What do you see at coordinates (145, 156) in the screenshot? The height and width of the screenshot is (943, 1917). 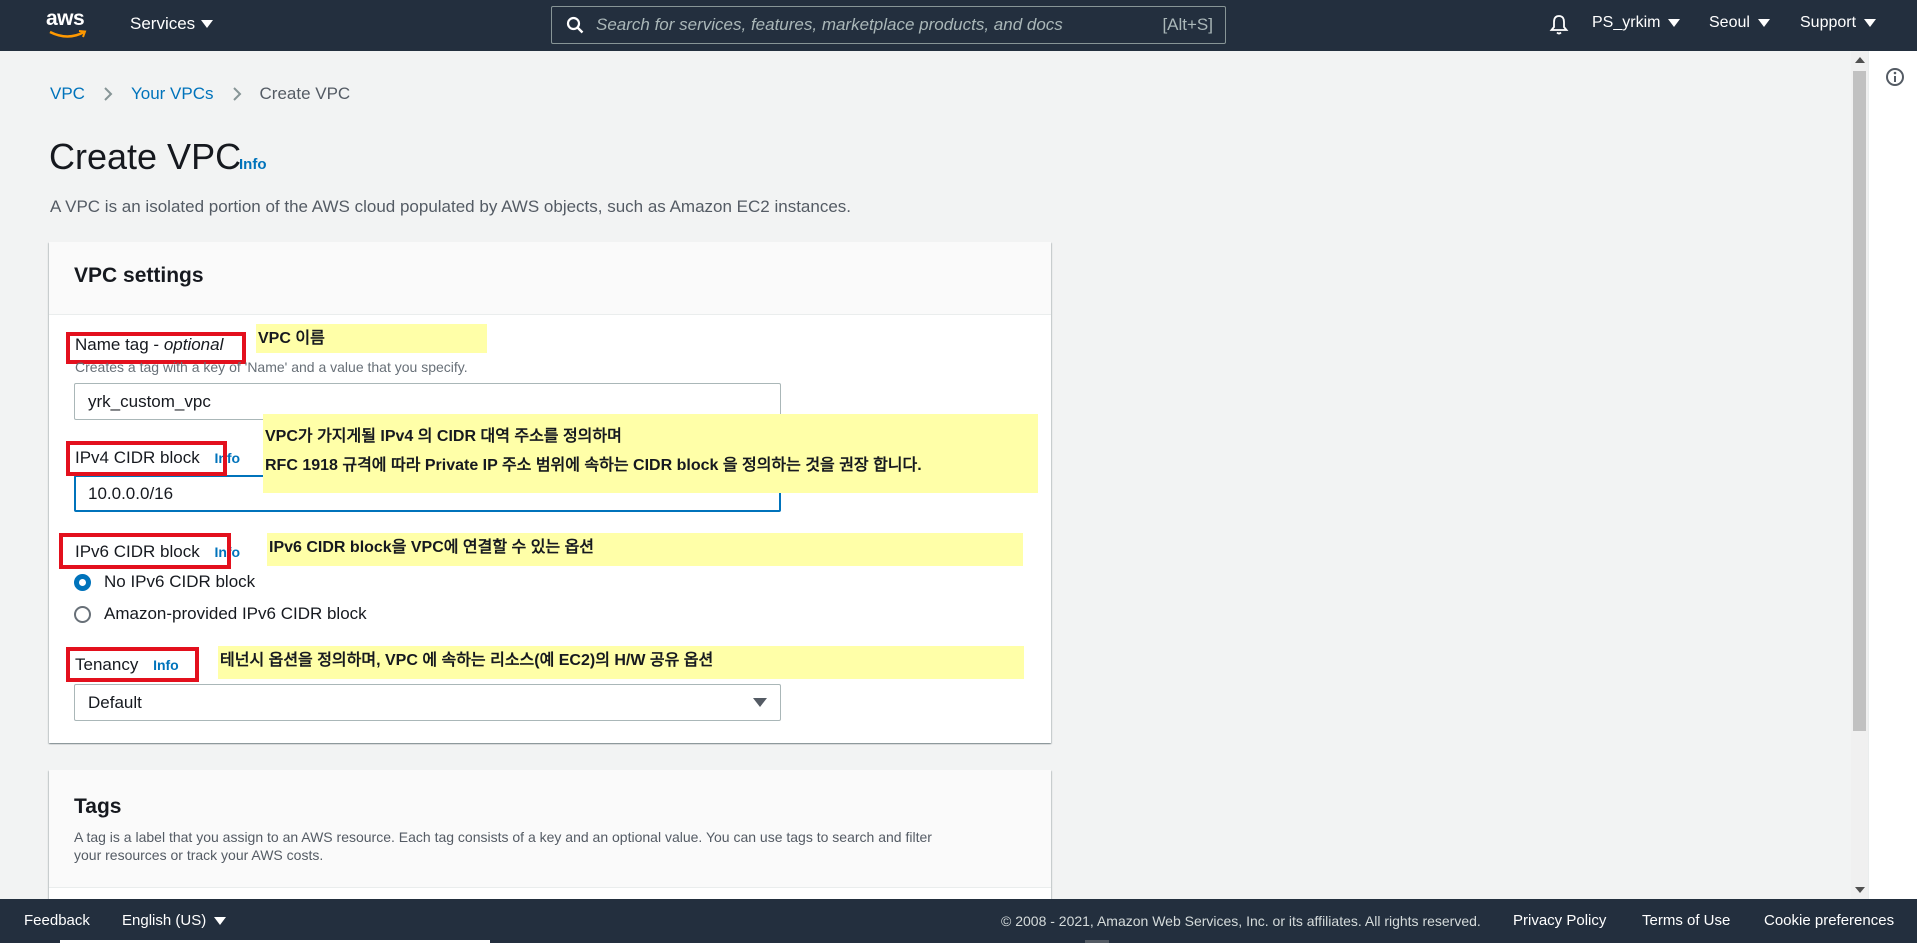 I see `page-title: Create VPC` at bounding box center [145, 156].